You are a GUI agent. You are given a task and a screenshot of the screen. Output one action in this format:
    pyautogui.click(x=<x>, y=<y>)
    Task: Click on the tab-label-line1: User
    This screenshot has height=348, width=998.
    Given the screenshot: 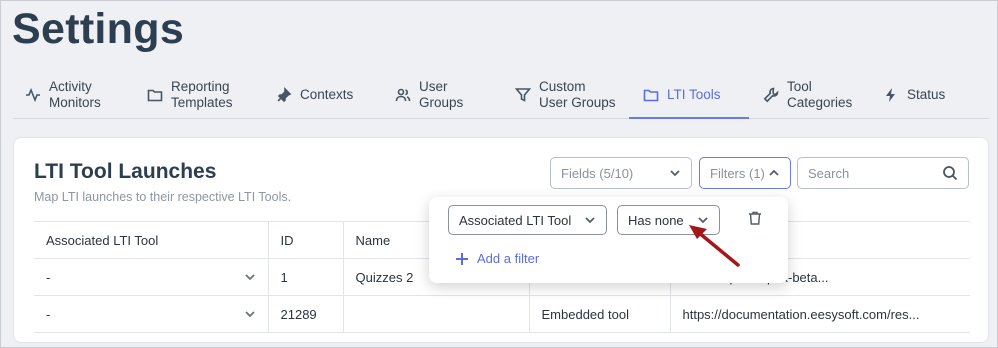 What is the action you would take?
    pyautogui.click(x=433, y=86)
    